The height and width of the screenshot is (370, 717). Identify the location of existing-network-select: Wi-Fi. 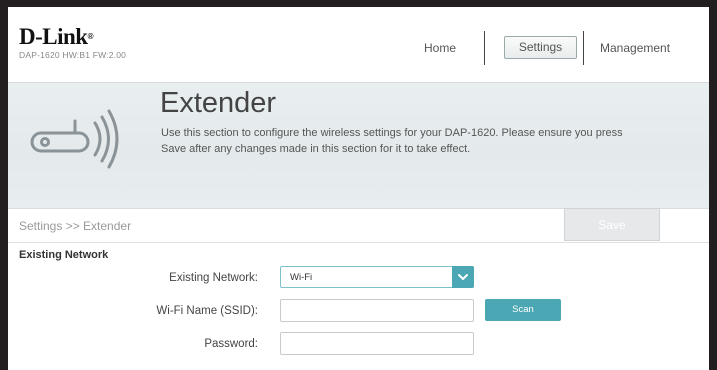
(377, 277).